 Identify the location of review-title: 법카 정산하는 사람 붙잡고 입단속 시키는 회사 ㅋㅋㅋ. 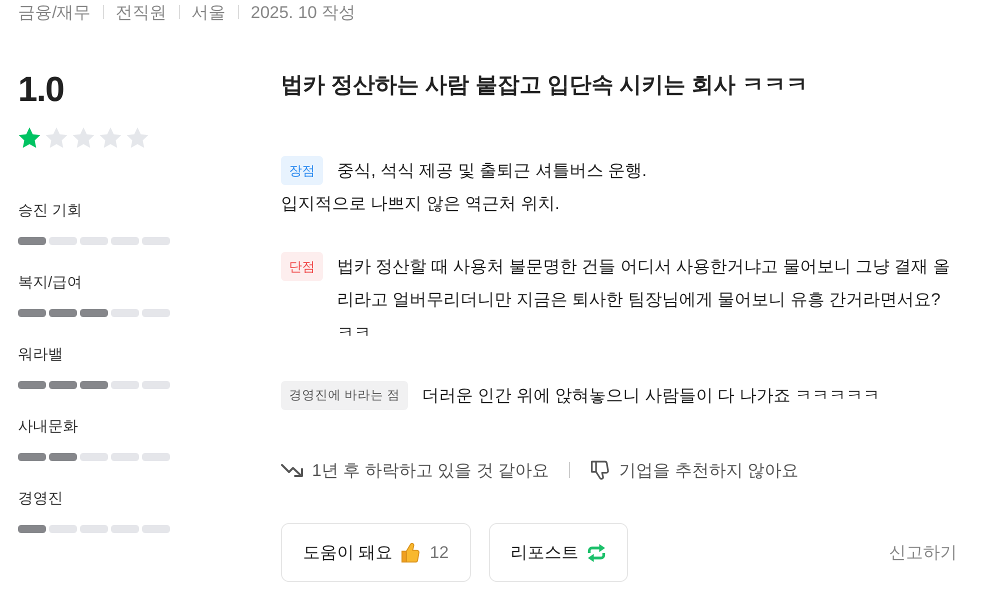
(544, 85).